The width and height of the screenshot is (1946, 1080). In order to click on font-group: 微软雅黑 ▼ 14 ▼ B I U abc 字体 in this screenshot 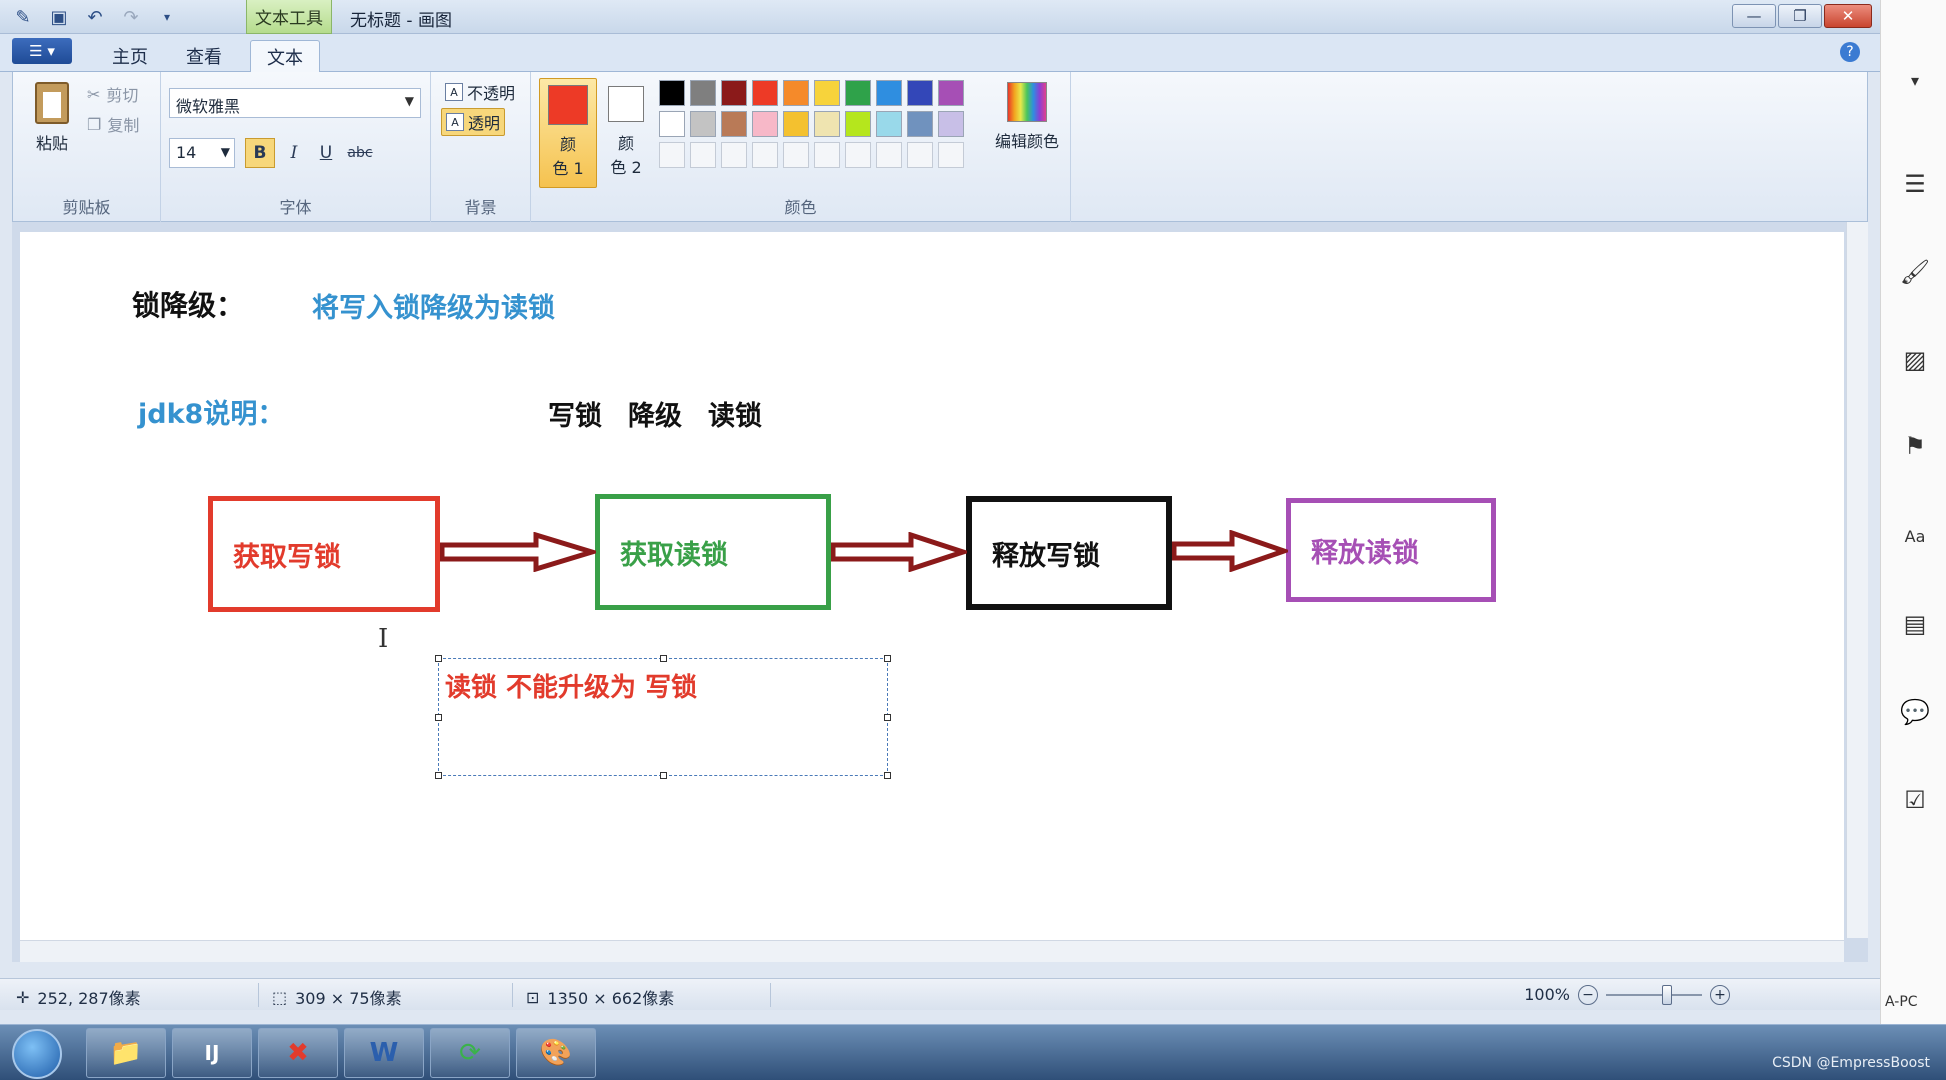, I will do `click(296, 147)`.